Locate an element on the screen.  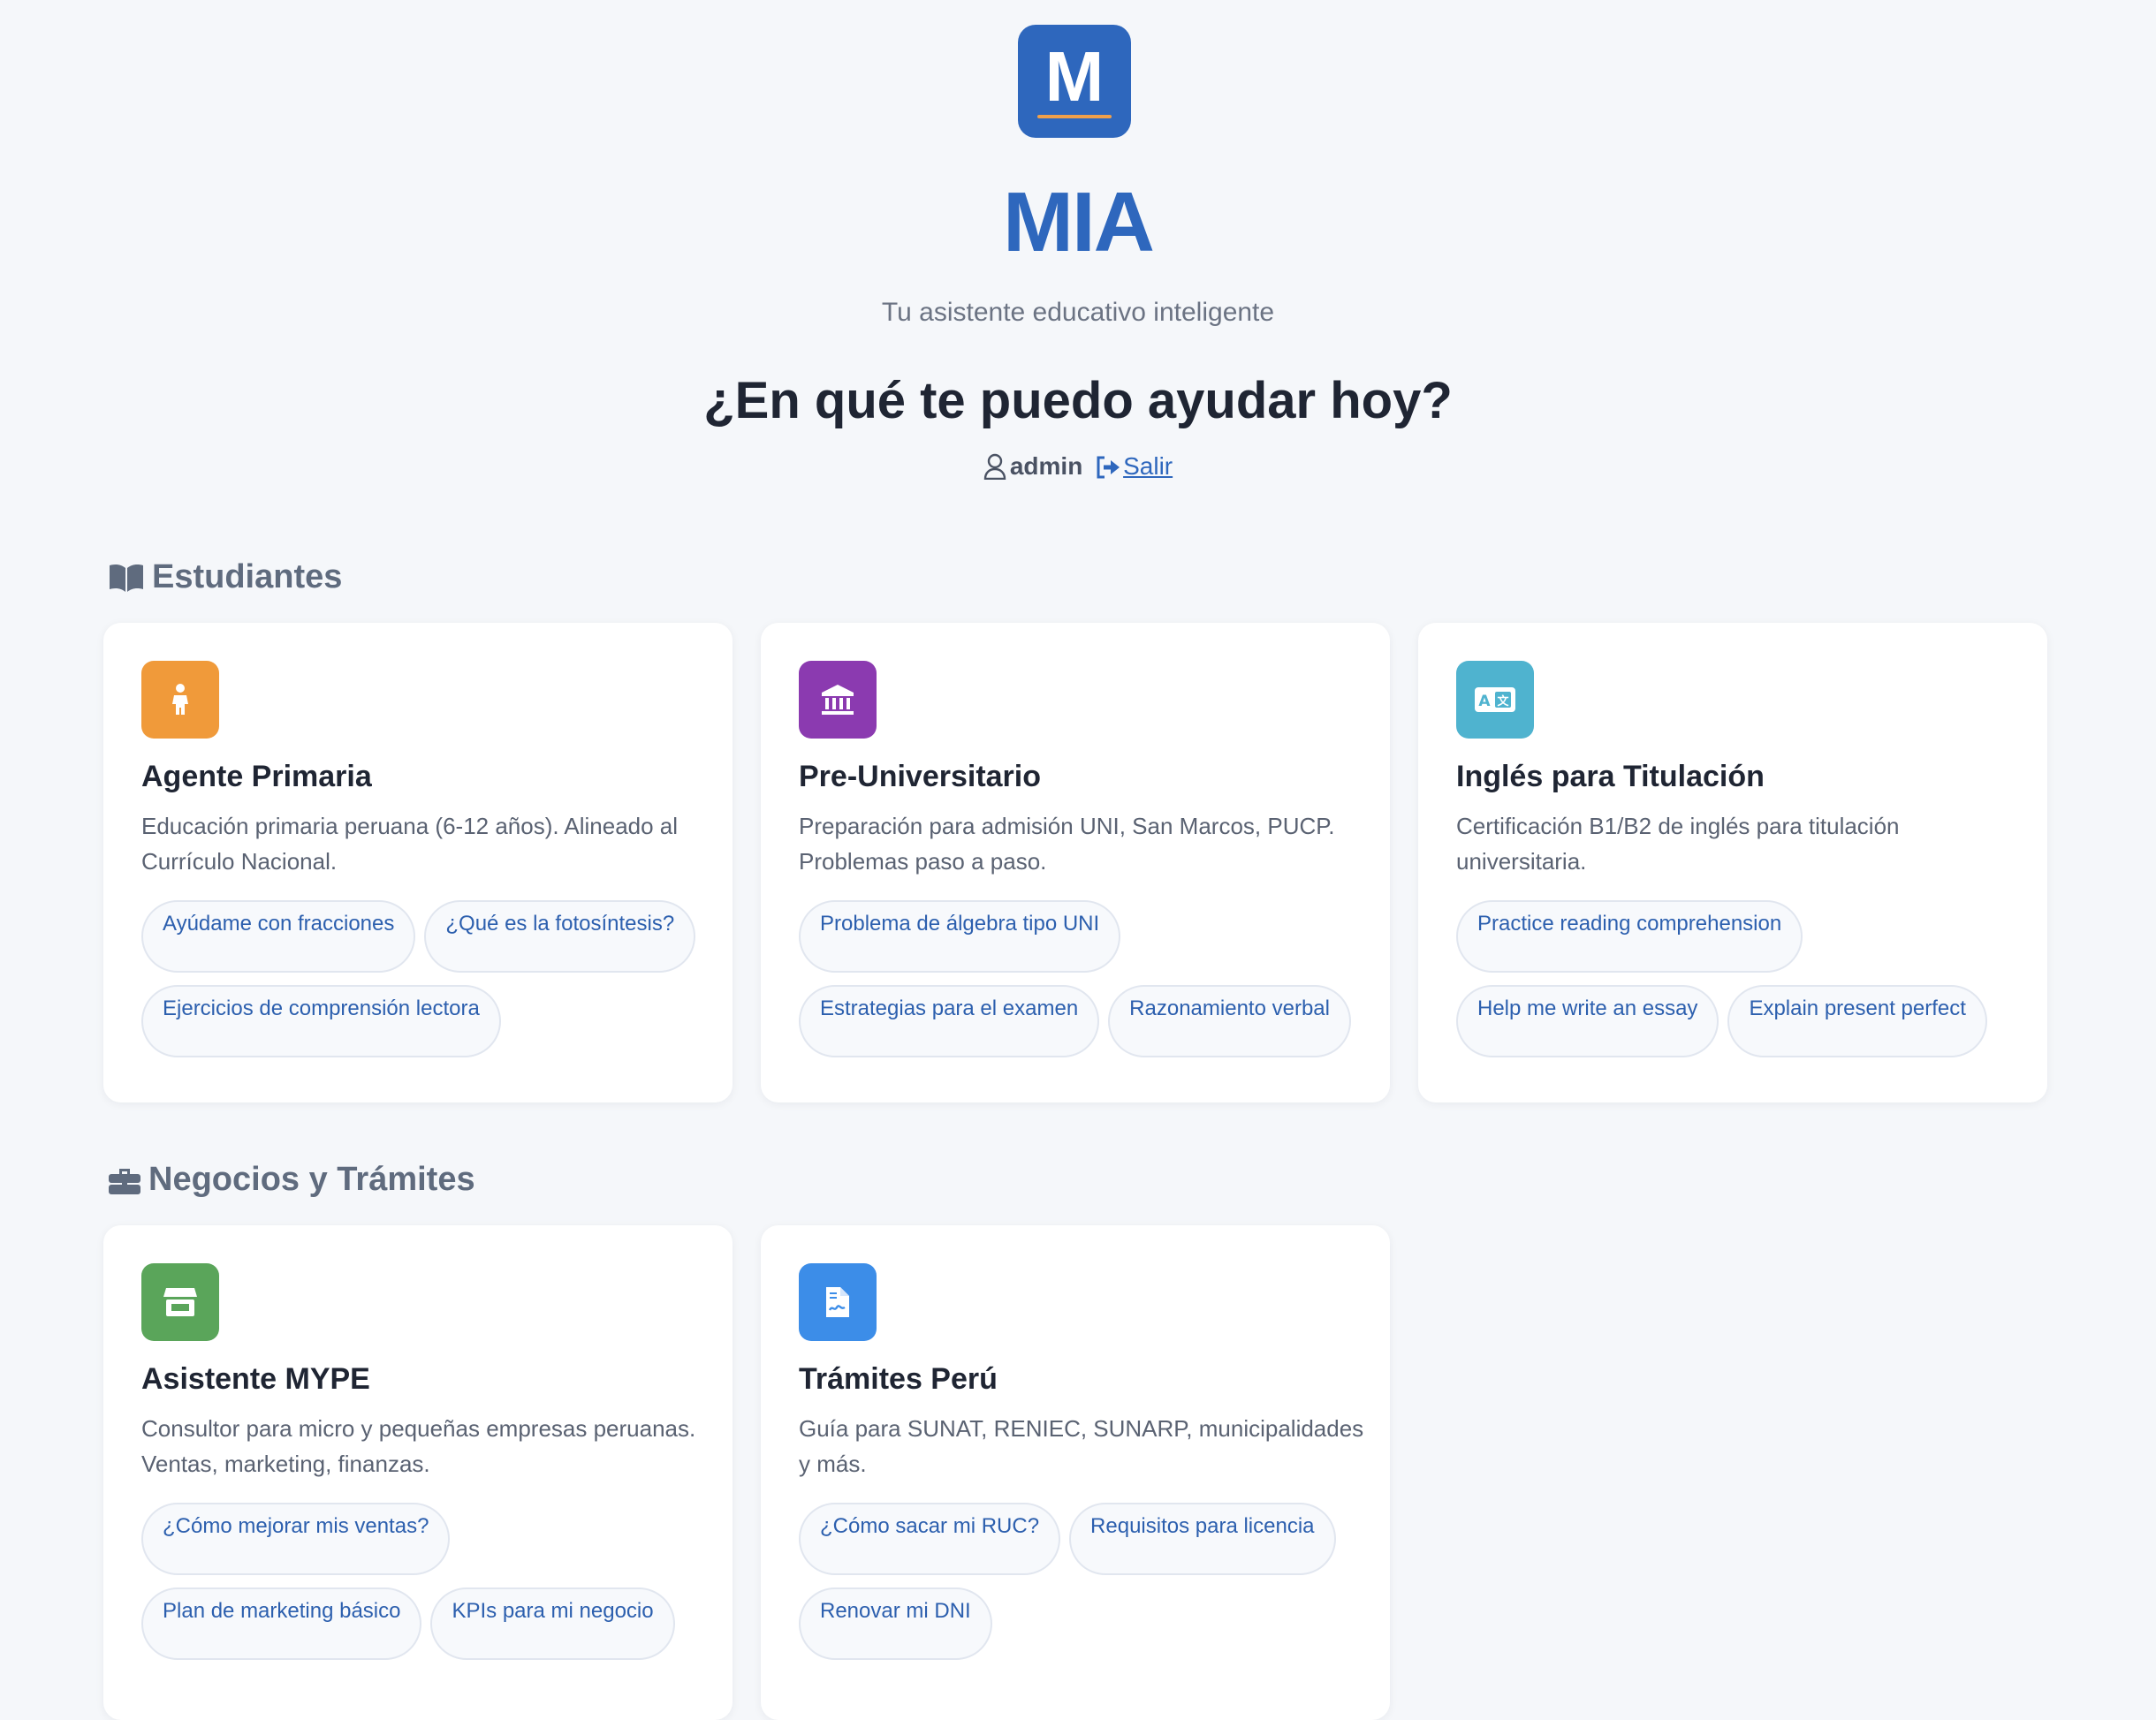
card-title: Inglés para Titulación is located at coordinates (1610, 776).